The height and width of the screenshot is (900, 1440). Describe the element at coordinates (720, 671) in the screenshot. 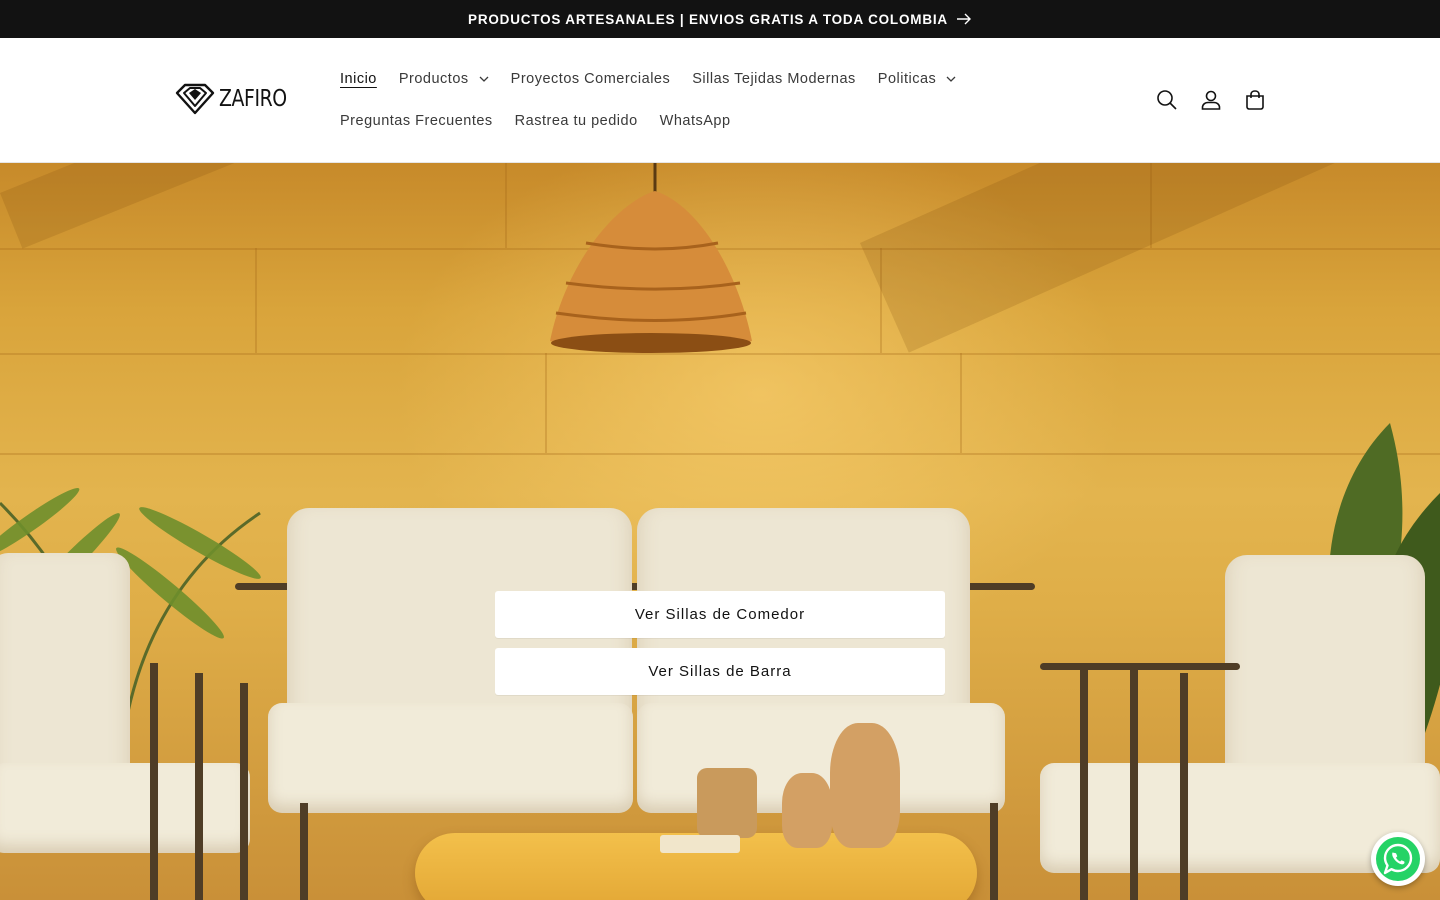

I see `ver-sillas-de-barra-button: Ver Sillas de Barra` at that location.